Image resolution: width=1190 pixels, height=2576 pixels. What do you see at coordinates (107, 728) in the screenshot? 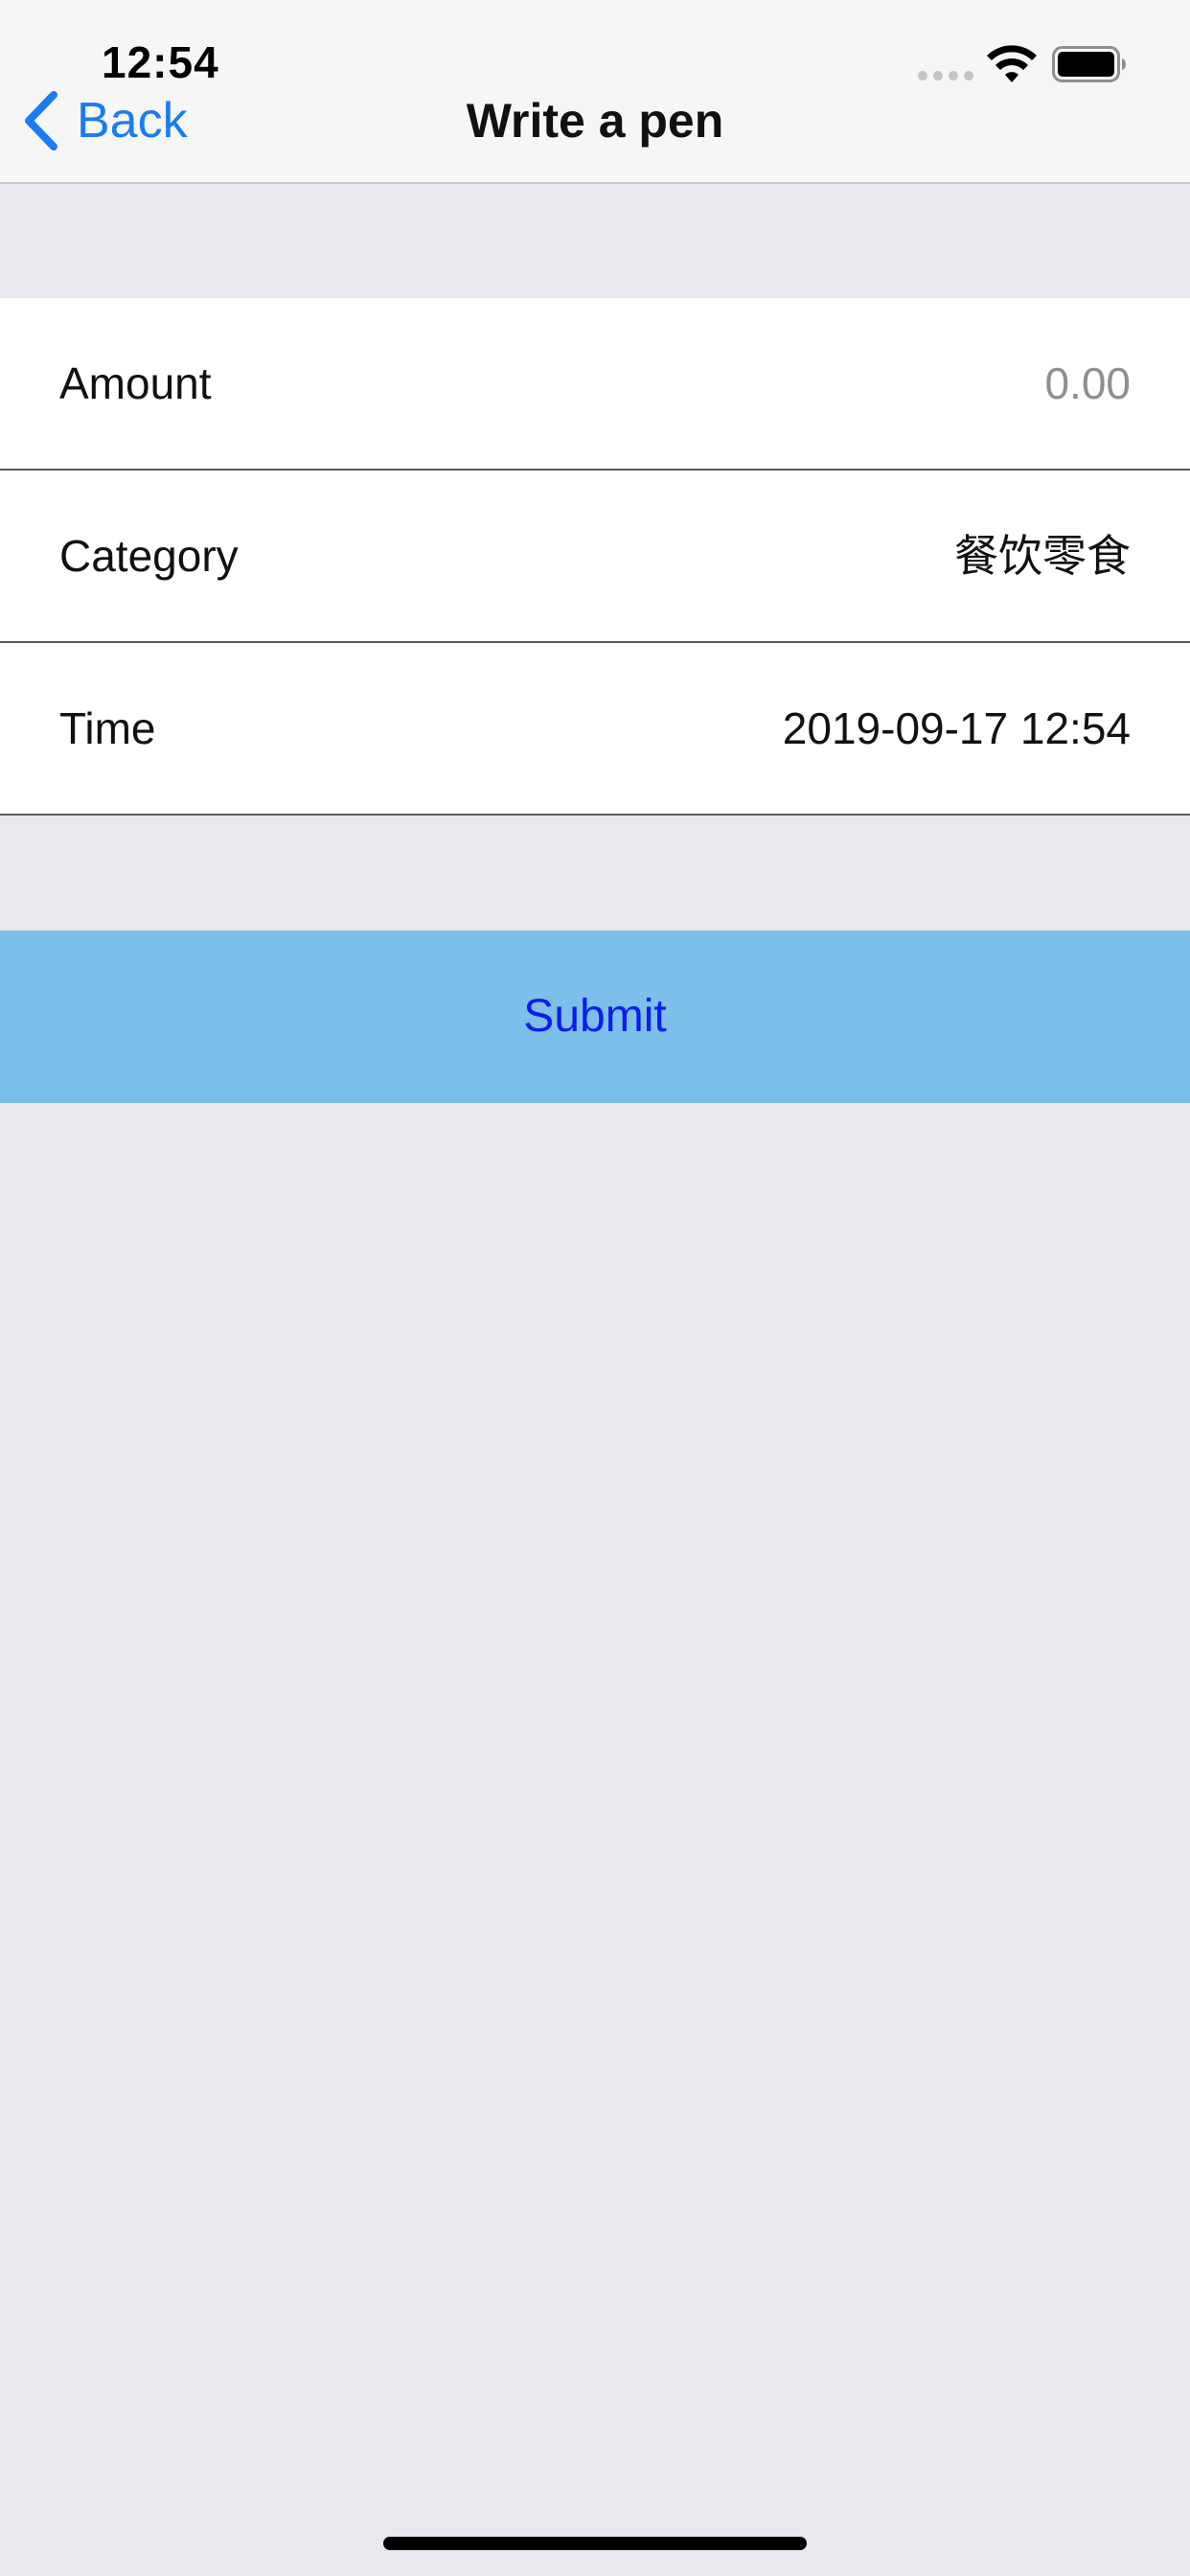
I see `time-label: Time` at bounding box center [107, 728].